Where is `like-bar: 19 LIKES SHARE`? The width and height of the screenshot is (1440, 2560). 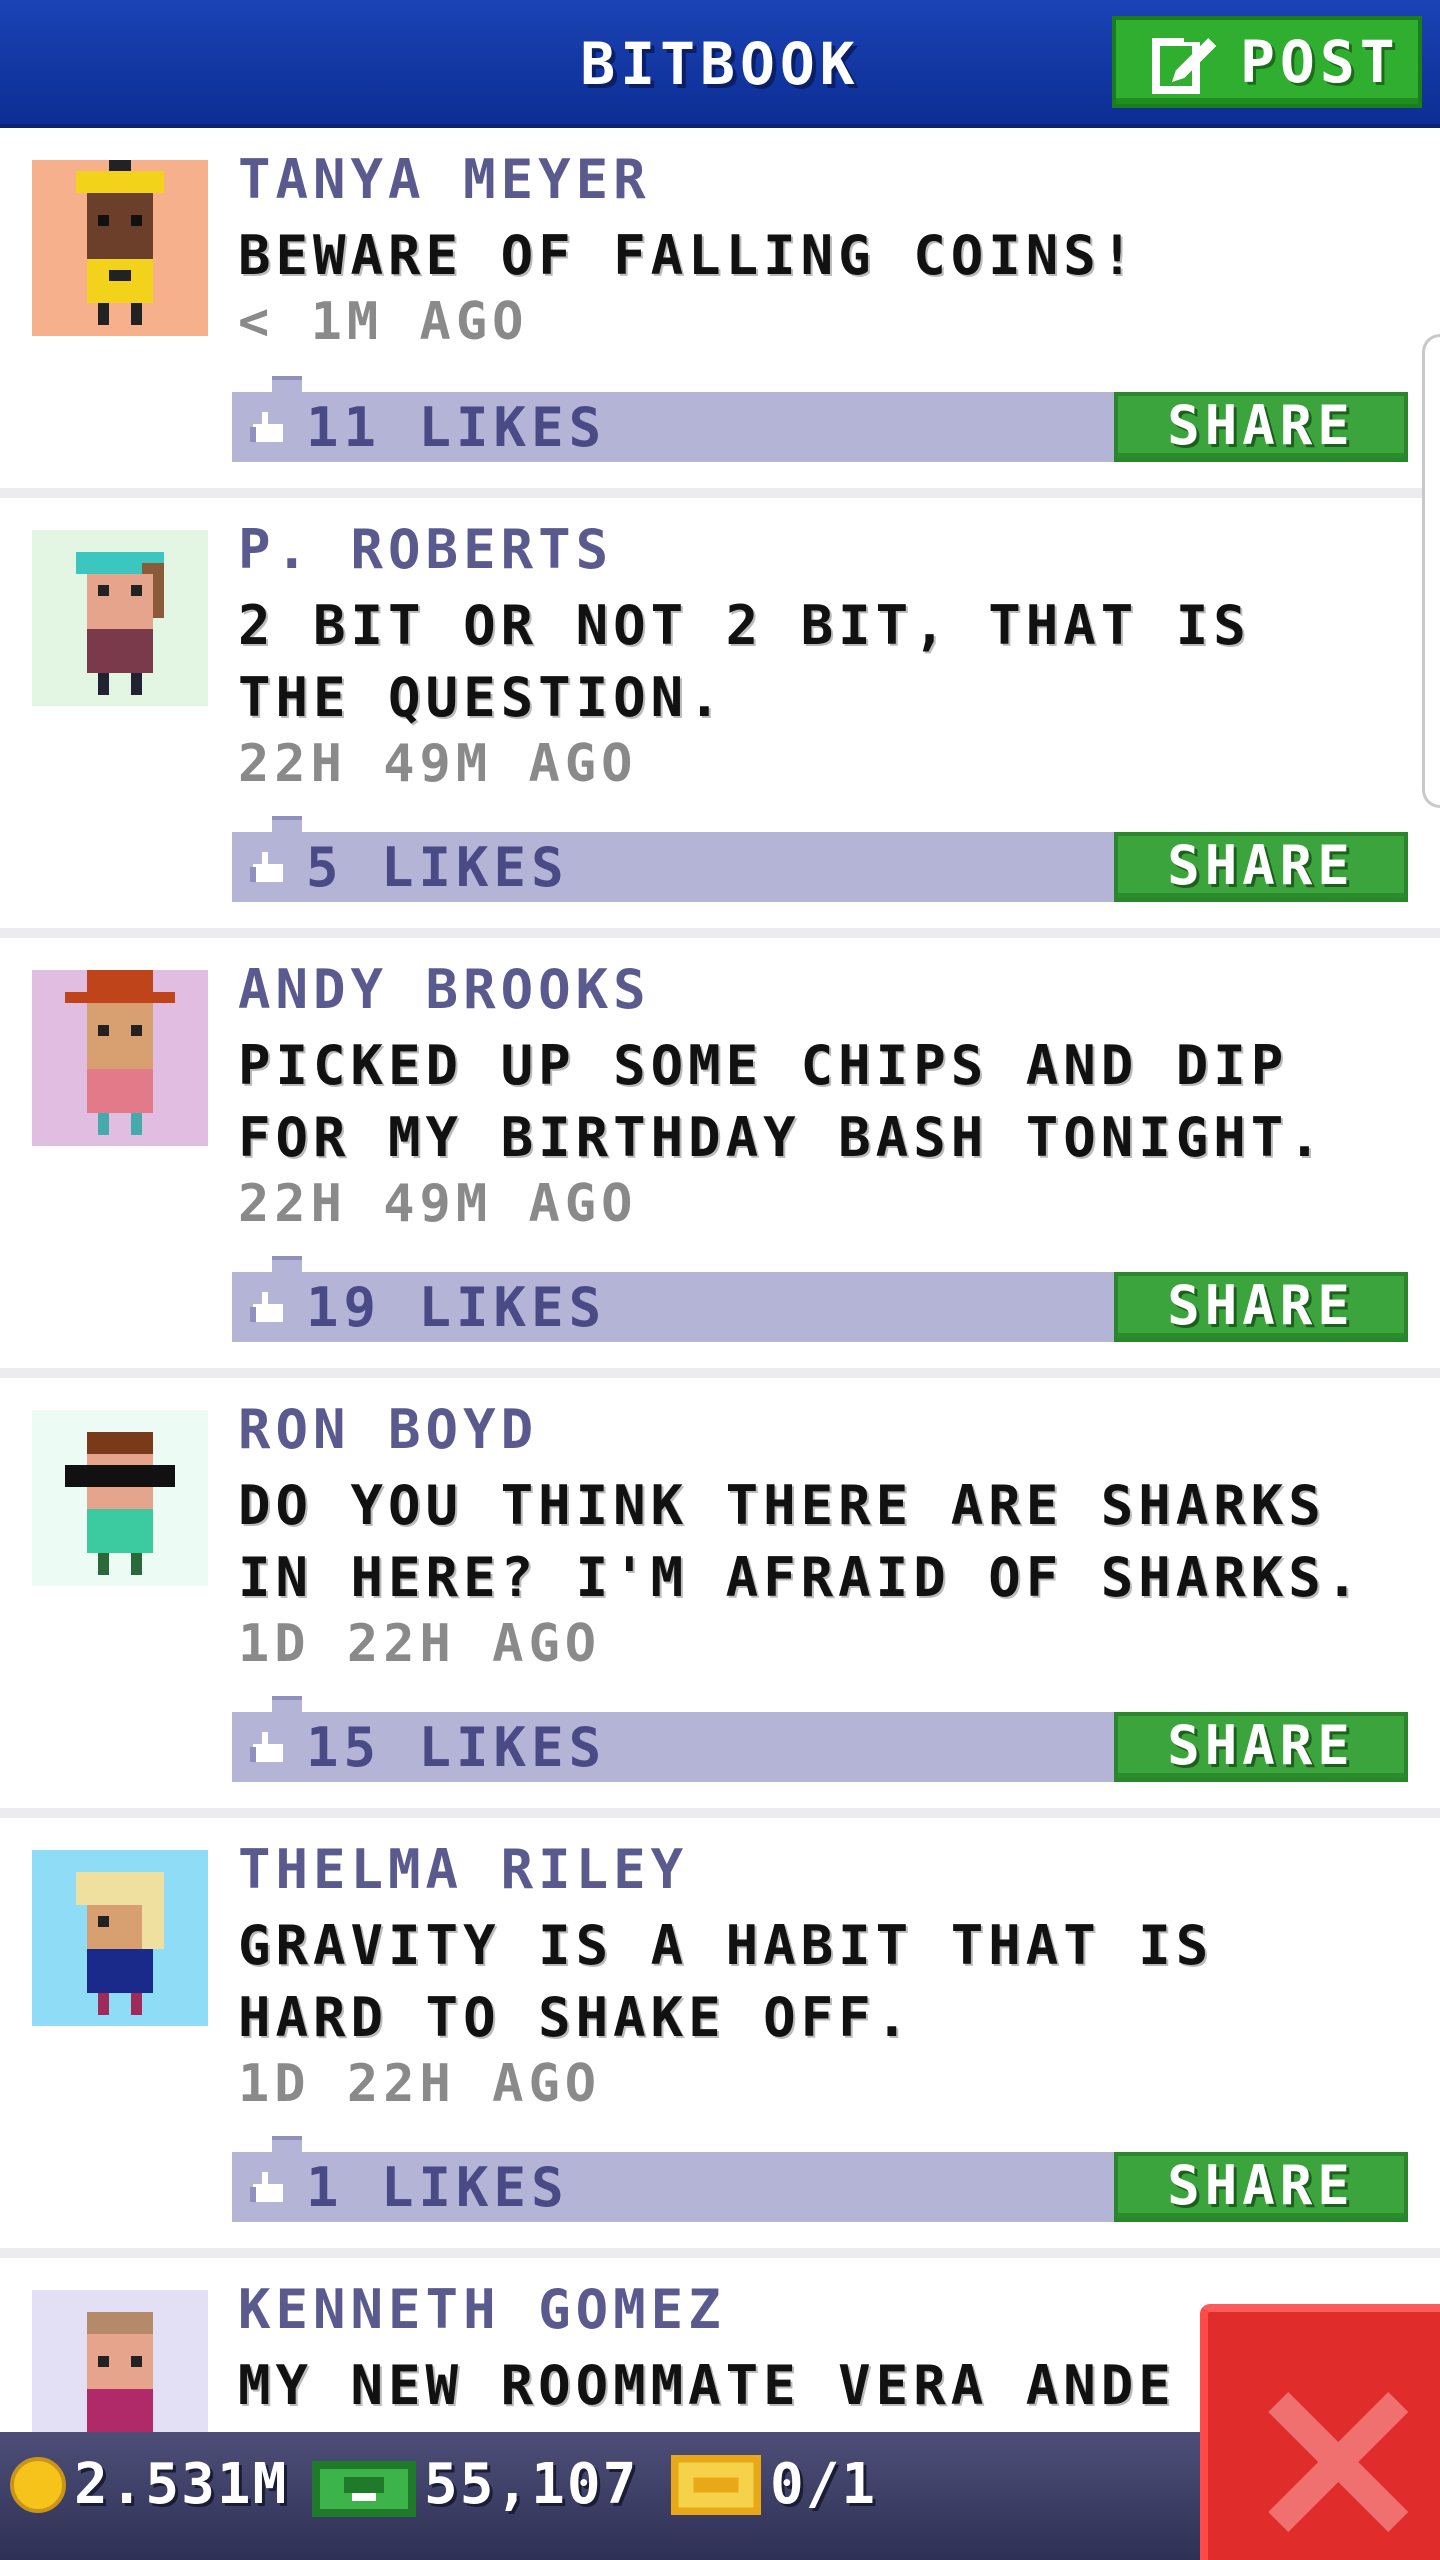
like-bar: 19 LIKES SHARE is located at coordinates (820, 1299).